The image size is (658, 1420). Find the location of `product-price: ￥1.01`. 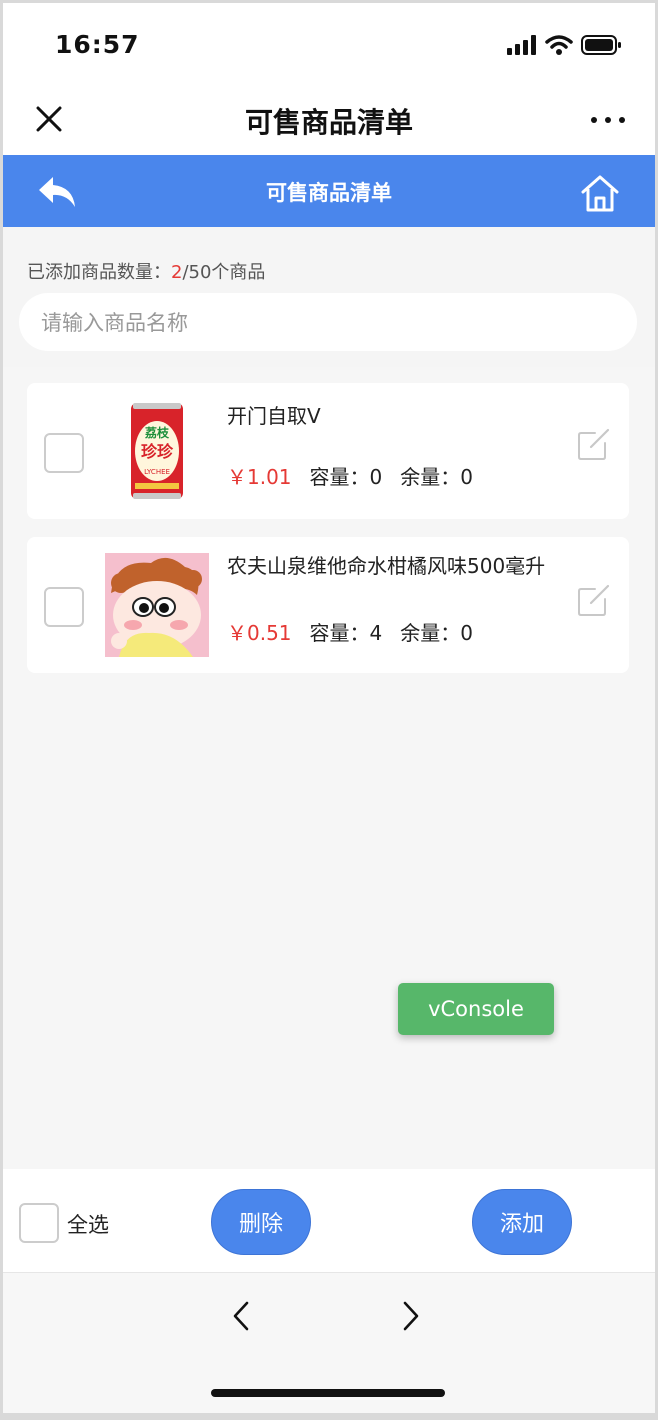

product-price: ￥1.01 is located at coordinates (259, 477).